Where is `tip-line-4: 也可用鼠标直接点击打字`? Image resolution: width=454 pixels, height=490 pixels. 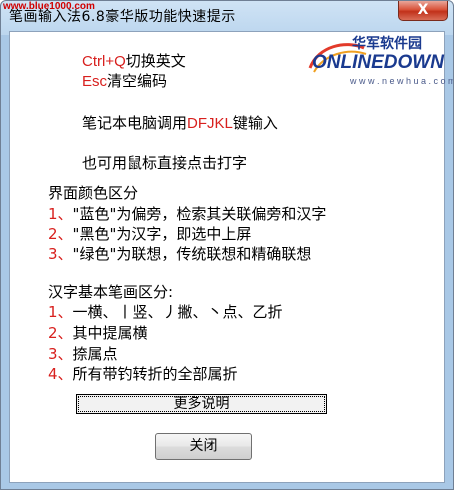
tip-line-4: 也可用鼠标直接点击打字 is located at coordinates (165, 163).